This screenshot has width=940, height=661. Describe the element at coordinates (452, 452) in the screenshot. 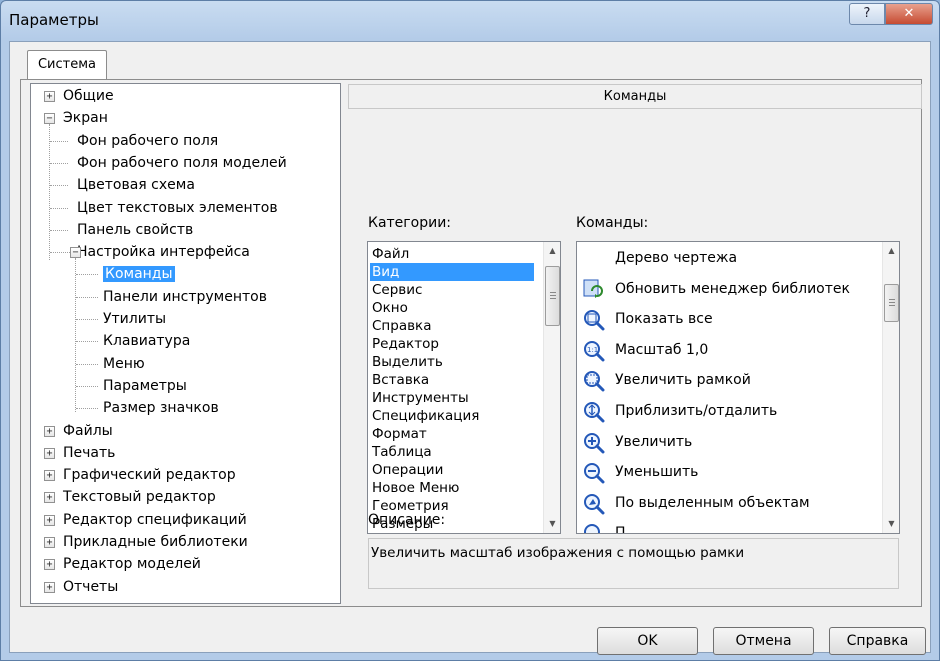

I see `category-item: Таблица` at that location.